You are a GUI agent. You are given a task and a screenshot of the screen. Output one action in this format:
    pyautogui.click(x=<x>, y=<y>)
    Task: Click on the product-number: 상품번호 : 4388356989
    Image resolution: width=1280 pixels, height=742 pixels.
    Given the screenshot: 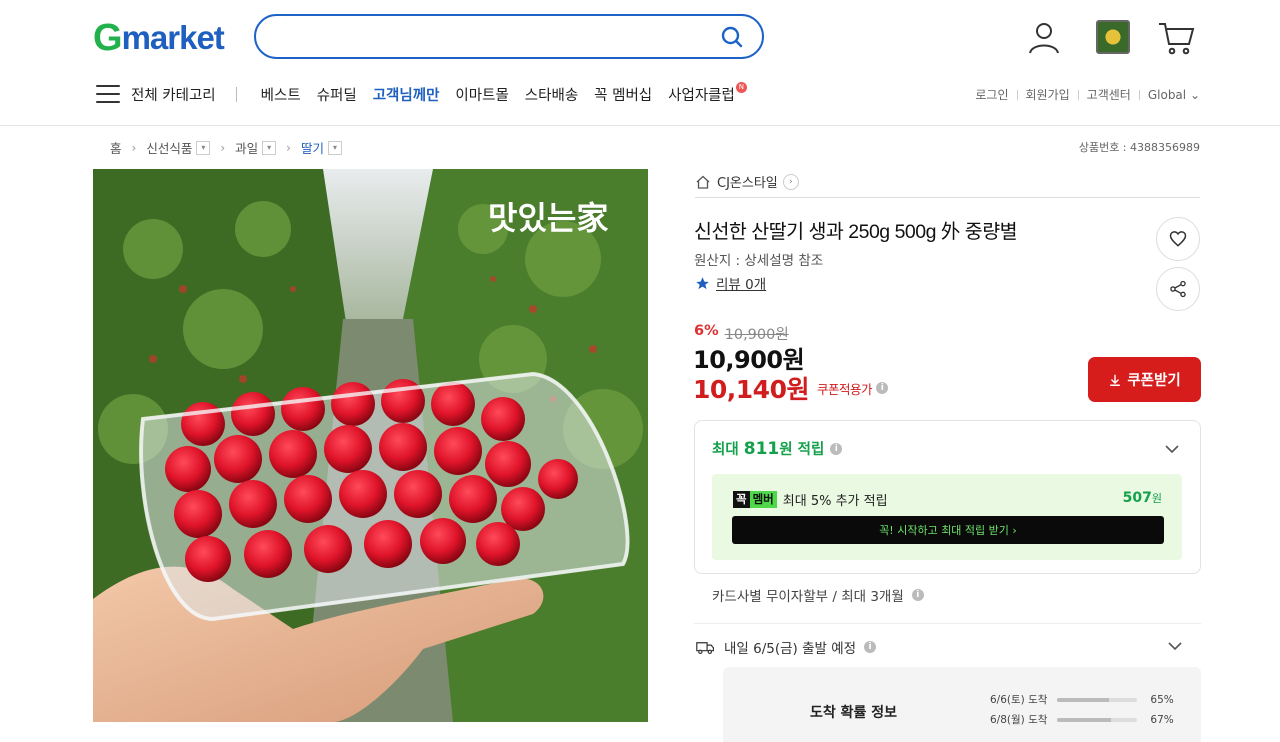 What is the action you would take?
    pyautogui.click(x=1139, y=147)
    